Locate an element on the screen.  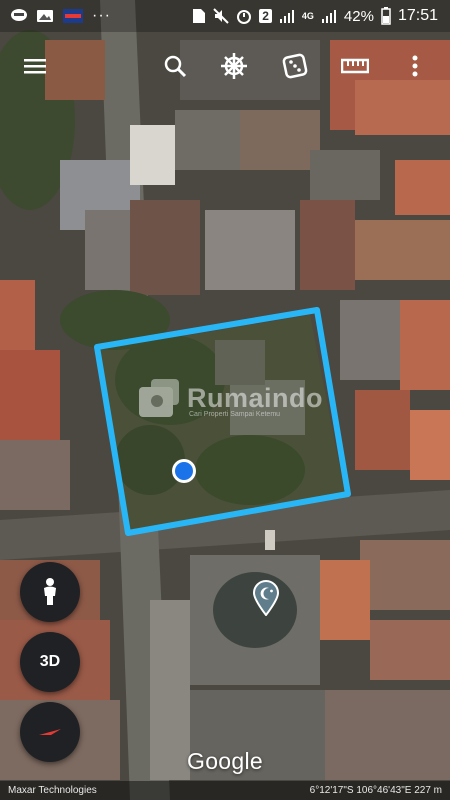
map-toolbar is located at coordinates (225, 66).